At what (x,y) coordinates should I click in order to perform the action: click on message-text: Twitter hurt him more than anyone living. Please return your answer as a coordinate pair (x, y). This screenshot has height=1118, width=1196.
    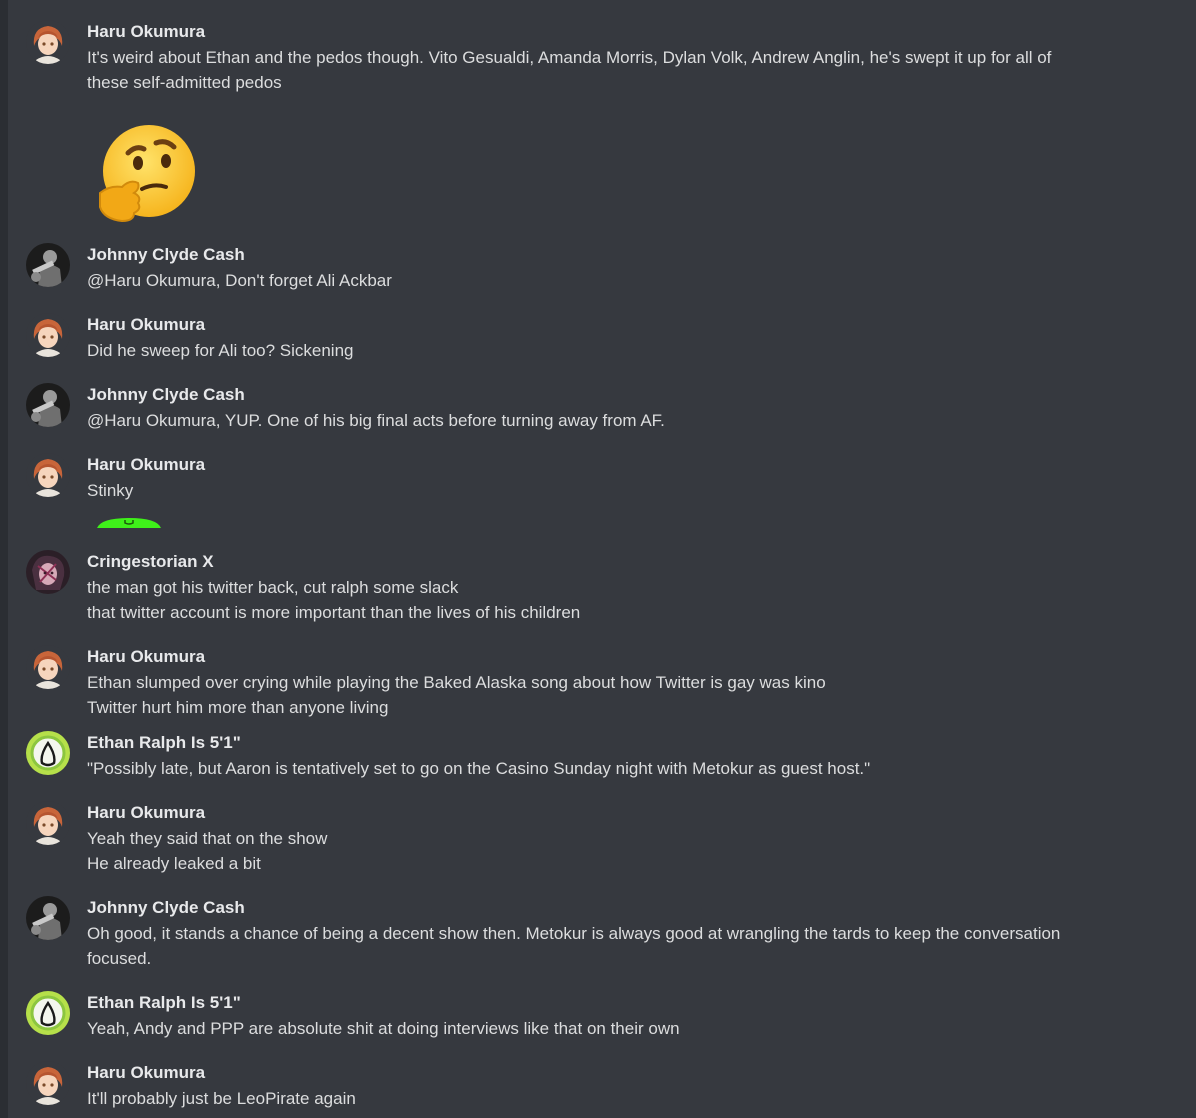
    Looking at the image, I should click on (238, 707).